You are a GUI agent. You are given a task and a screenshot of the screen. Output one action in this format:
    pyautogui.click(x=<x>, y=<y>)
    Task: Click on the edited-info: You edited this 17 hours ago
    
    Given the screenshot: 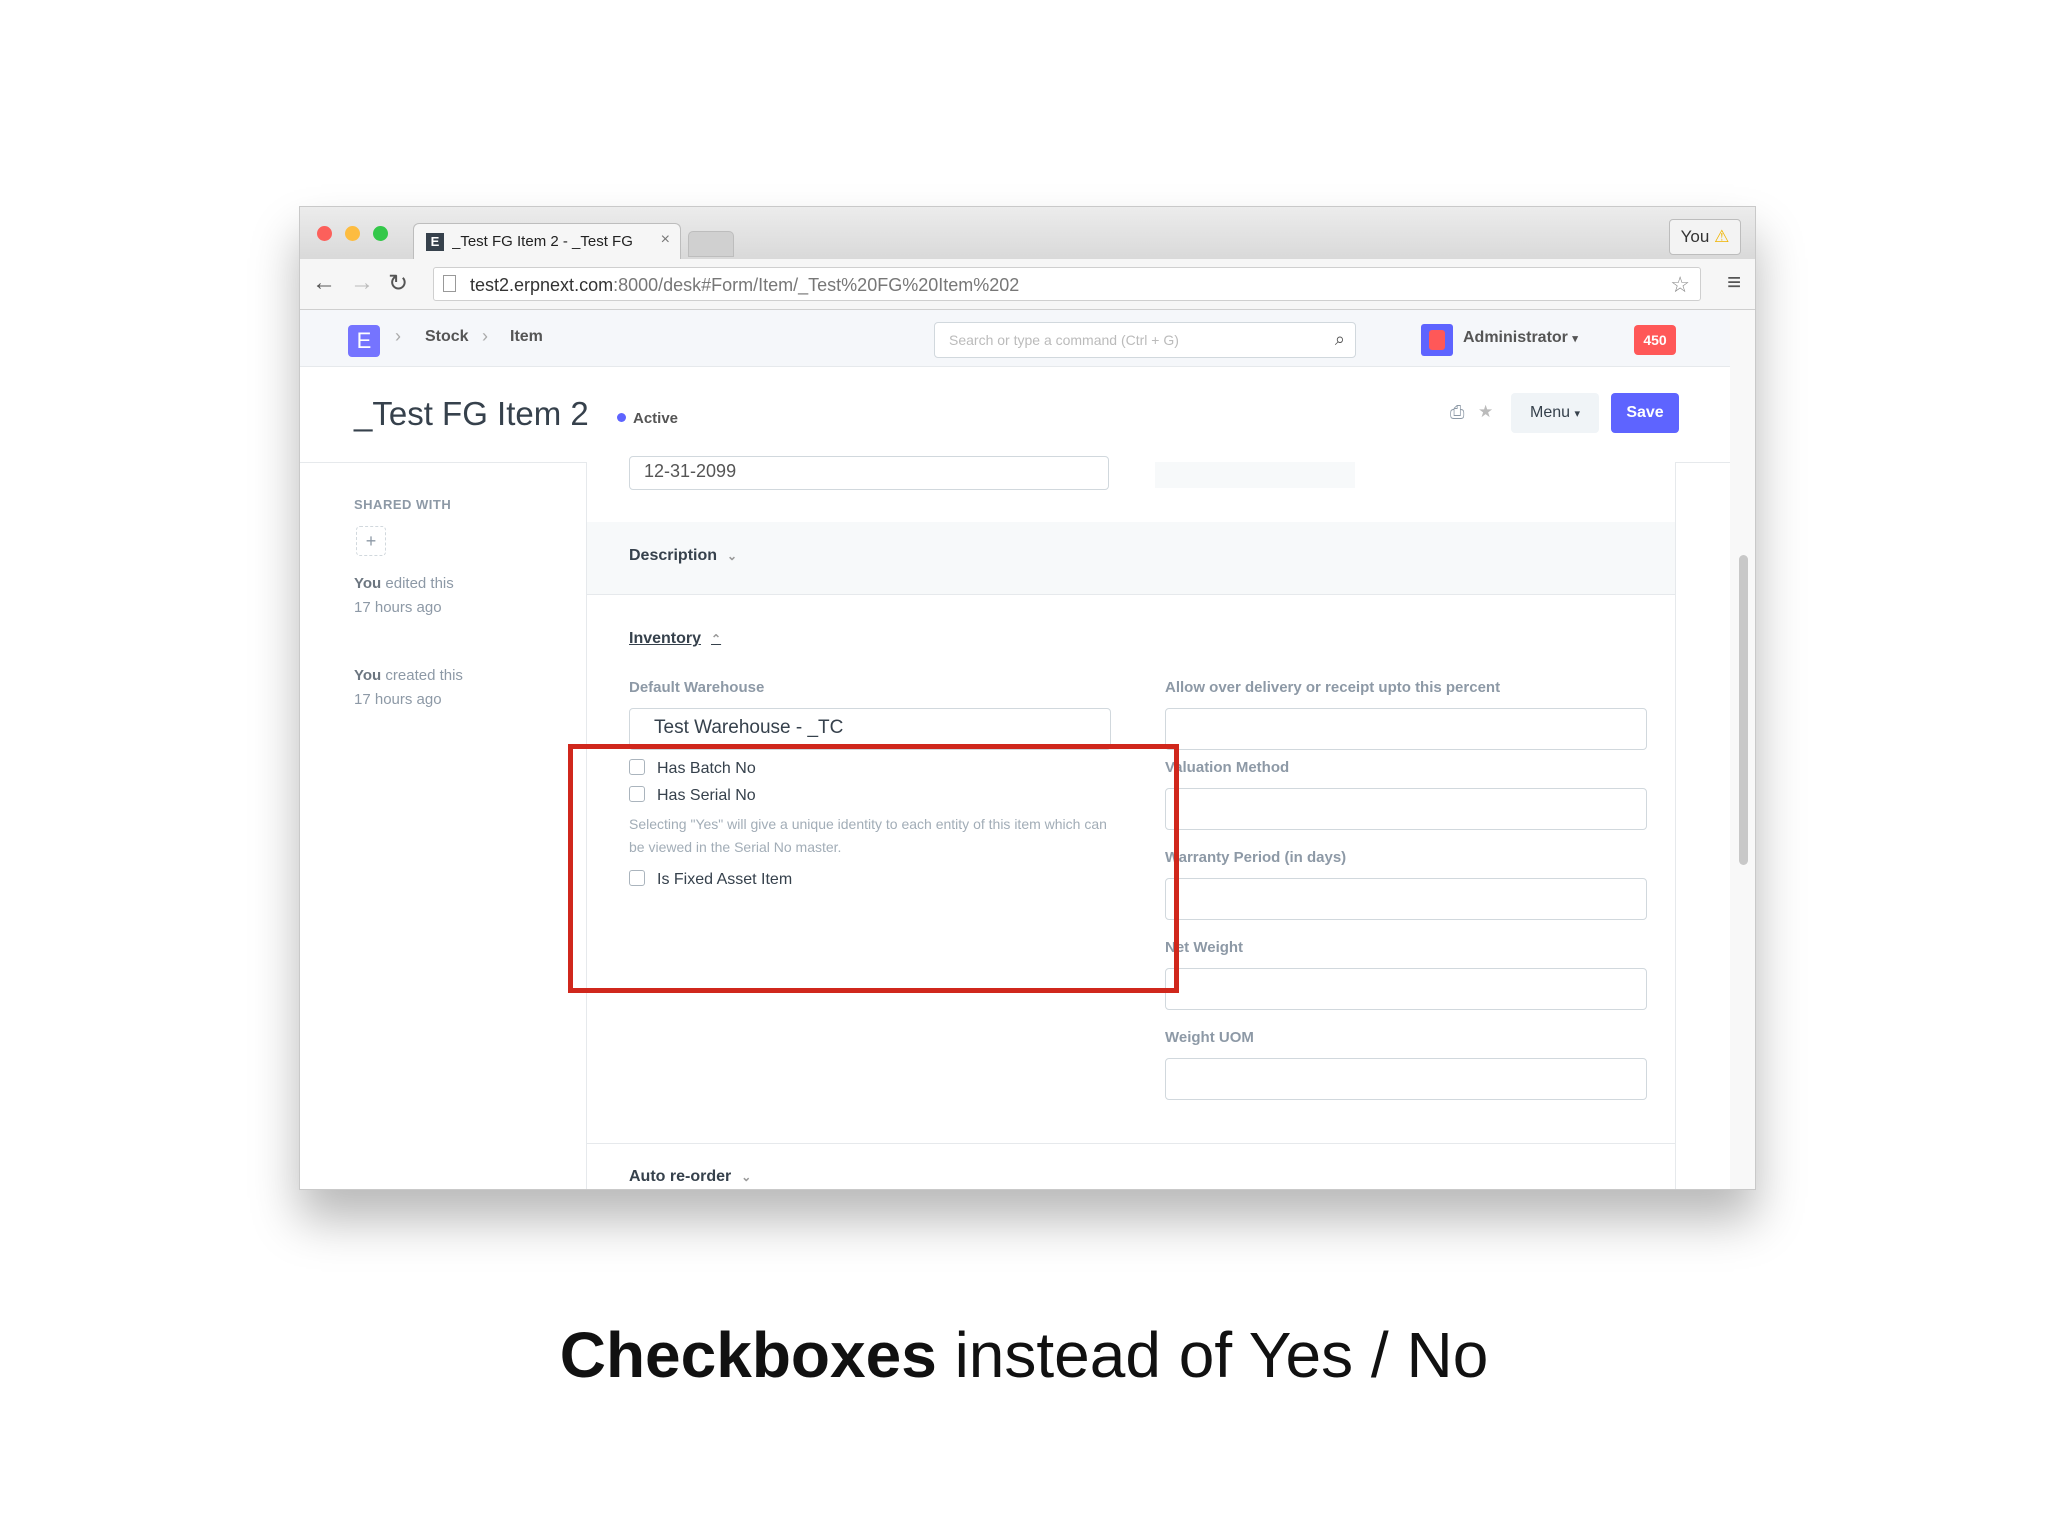 What is the action you would take?
    pyautogui.click(x=404, y=595)
    